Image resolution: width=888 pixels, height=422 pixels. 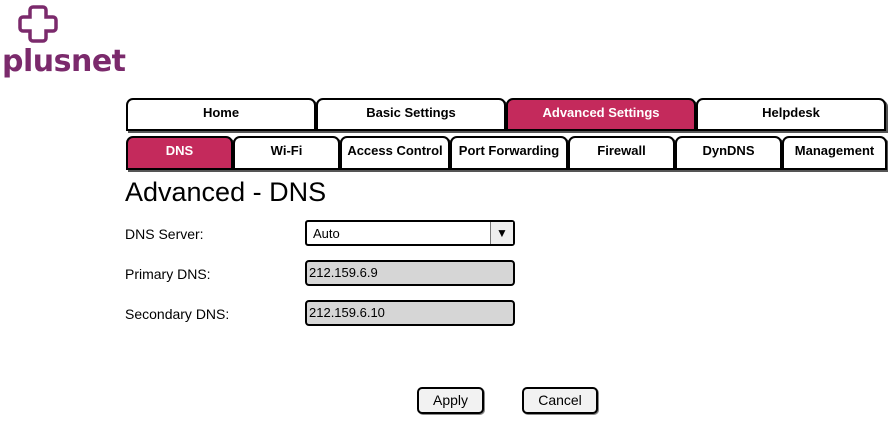 I want to click on subtab-dyndns: DynDNS, so click(x=728, y=153).